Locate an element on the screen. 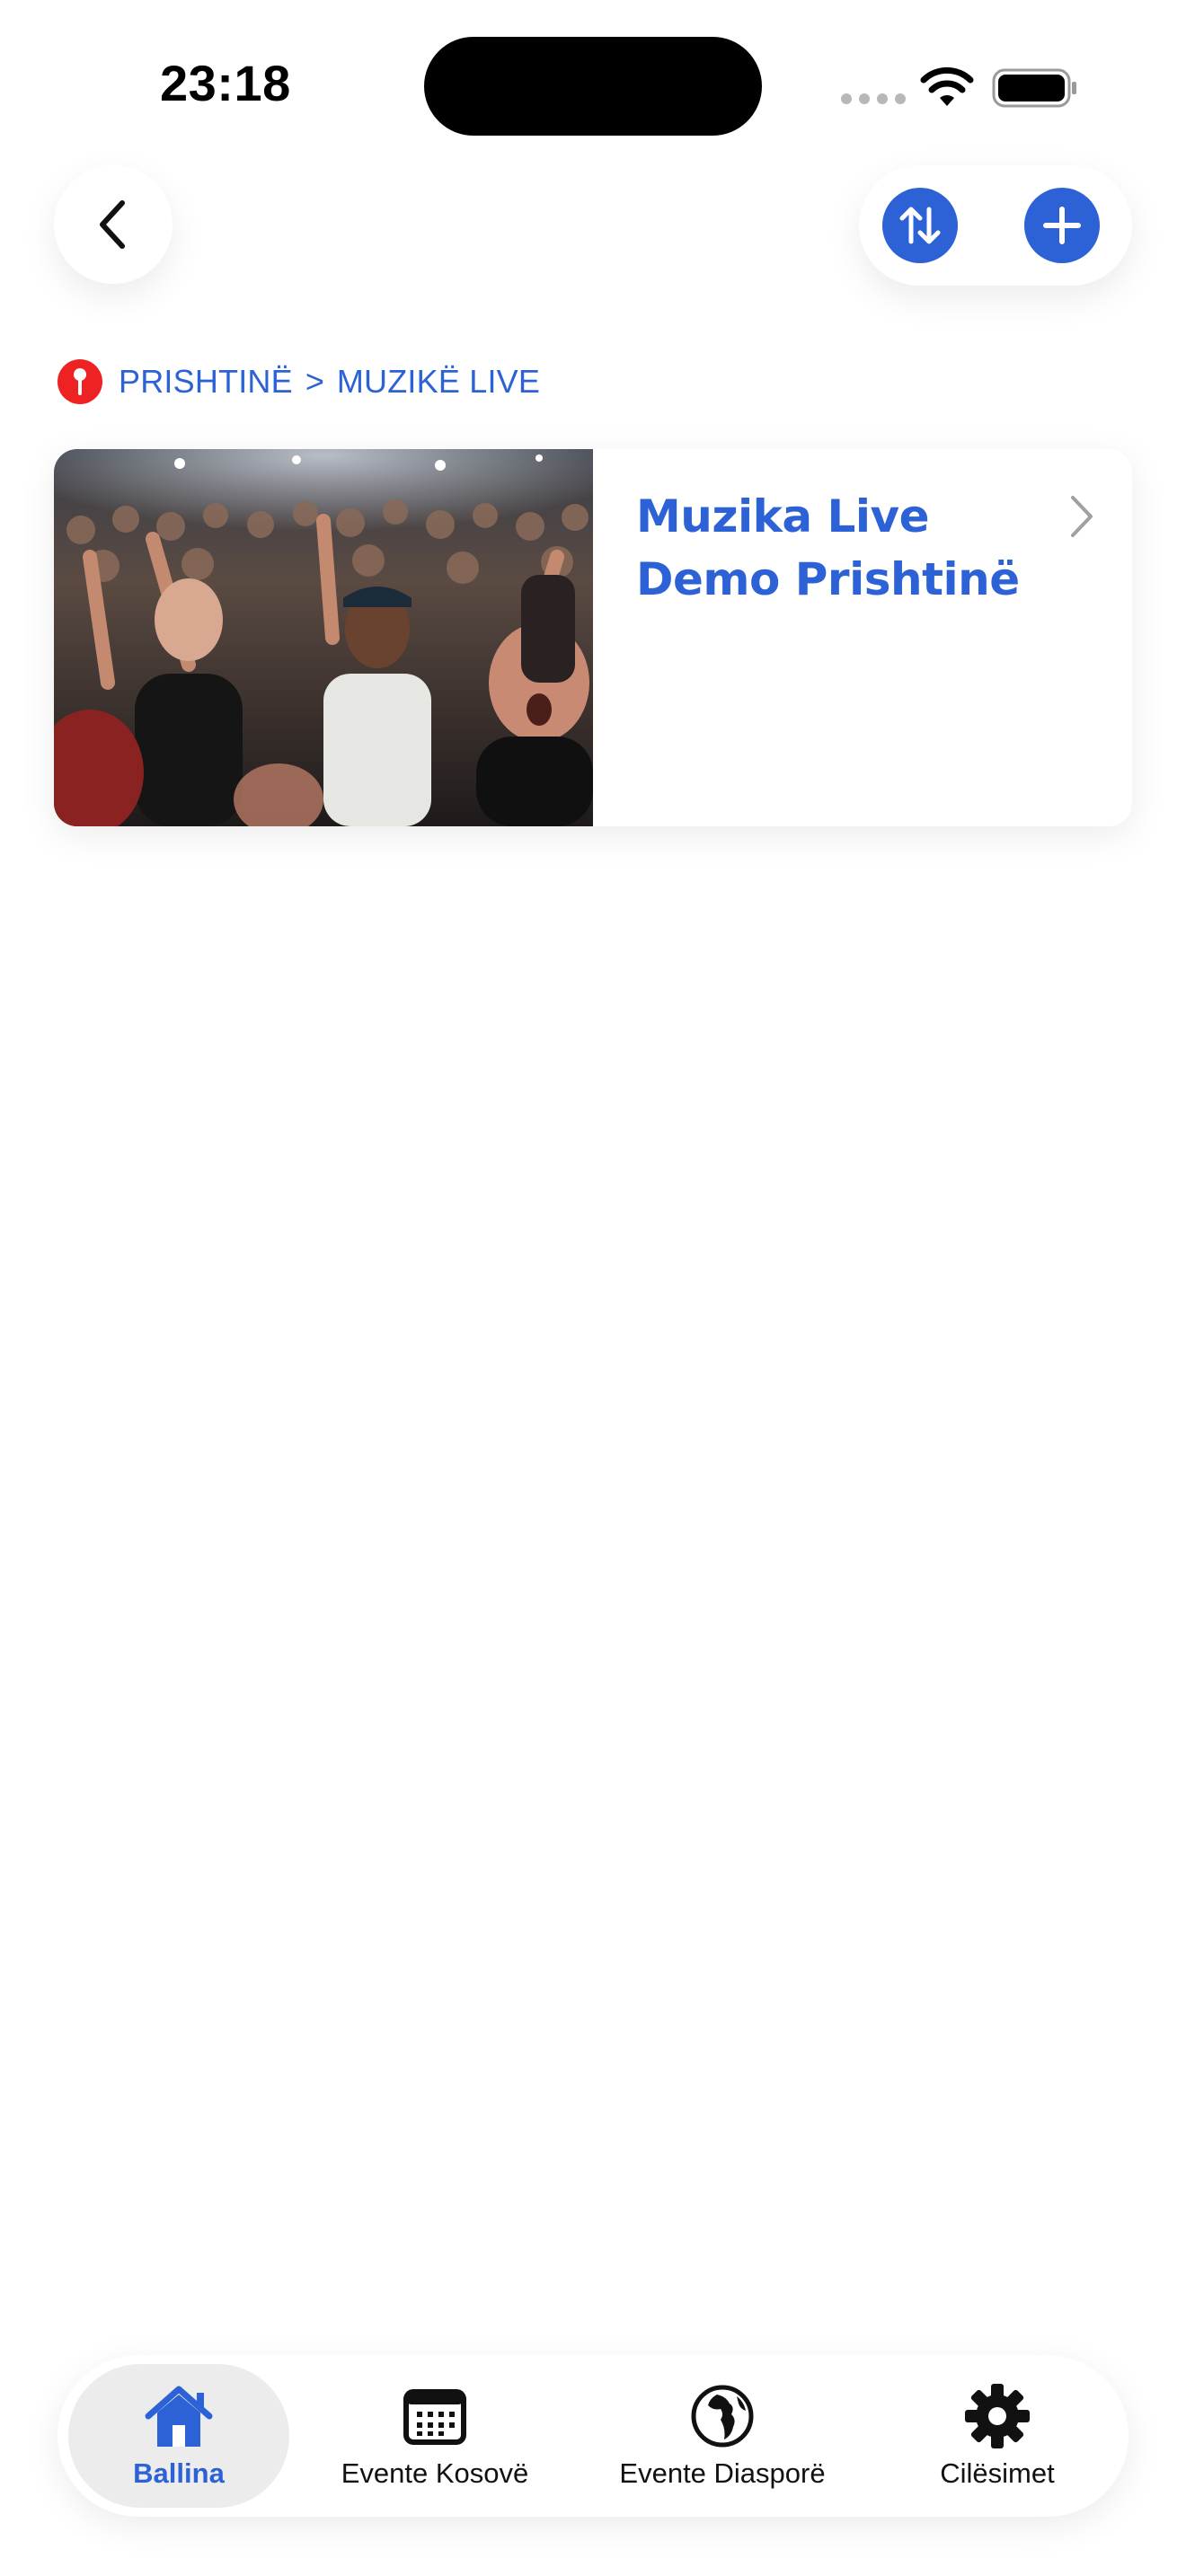 This screenshot has width=1186, height=2576. tab-label: Evente Kosovë is located at coordinates (435, 2473).